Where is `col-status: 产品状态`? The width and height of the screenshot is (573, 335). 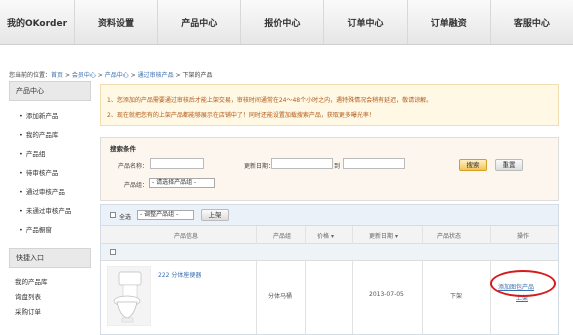 col-status: 产品状态 is located at coordinates (449, 236).